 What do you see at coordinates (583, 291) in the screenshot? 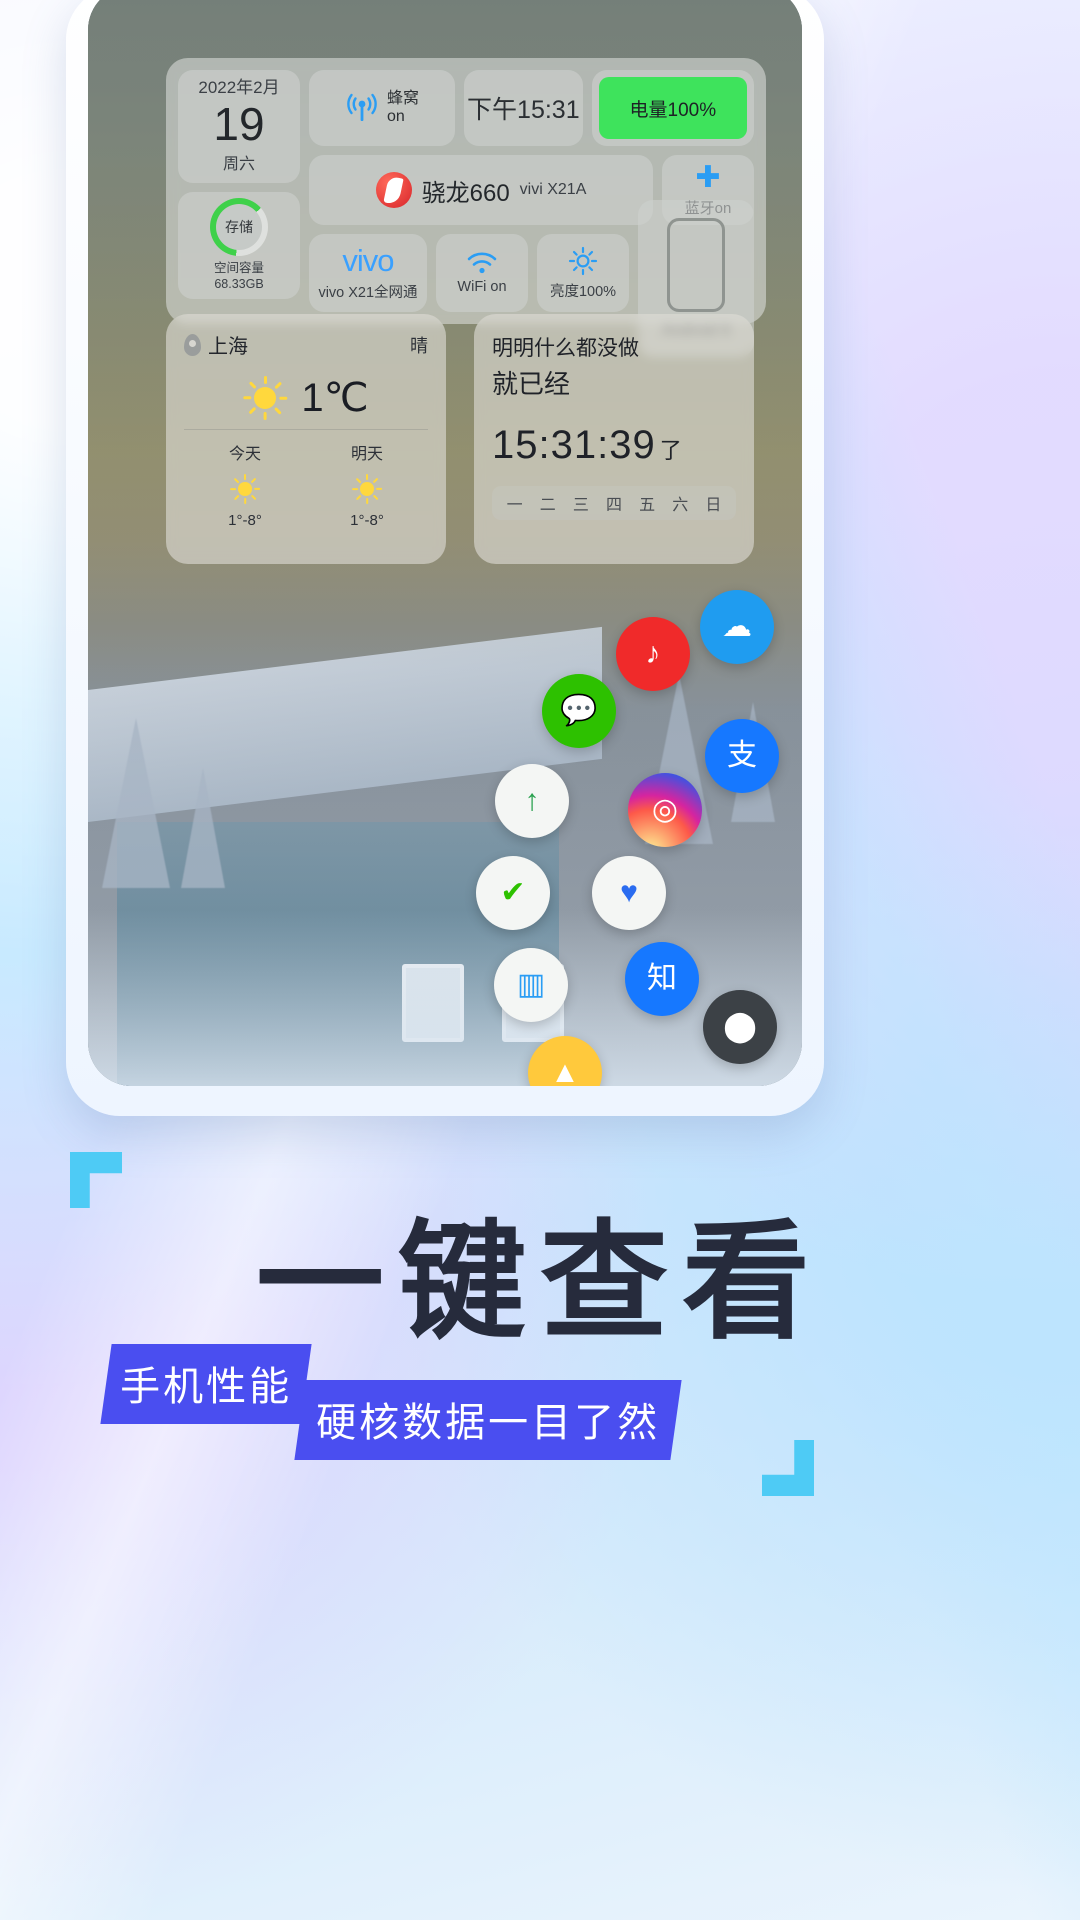
I see `brightness-label: 亮度100%` at bounding box center [583, 291].